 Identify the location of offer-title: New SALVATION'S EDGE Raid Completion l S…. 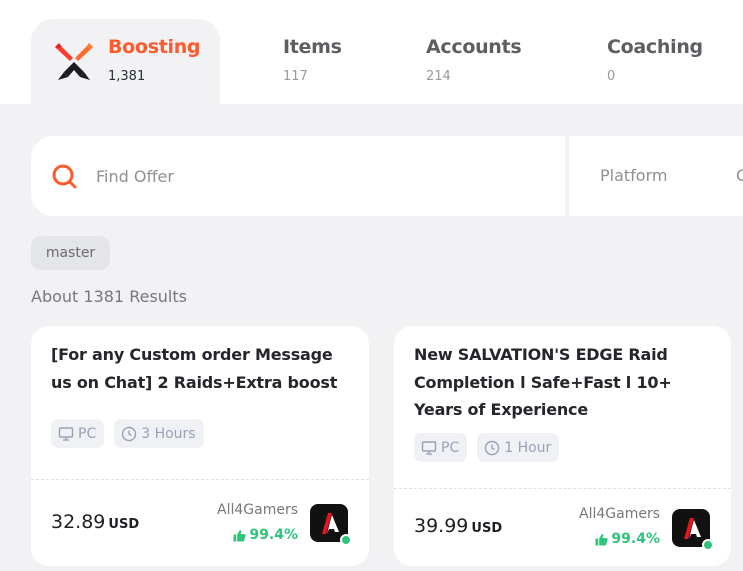
(564, 382).